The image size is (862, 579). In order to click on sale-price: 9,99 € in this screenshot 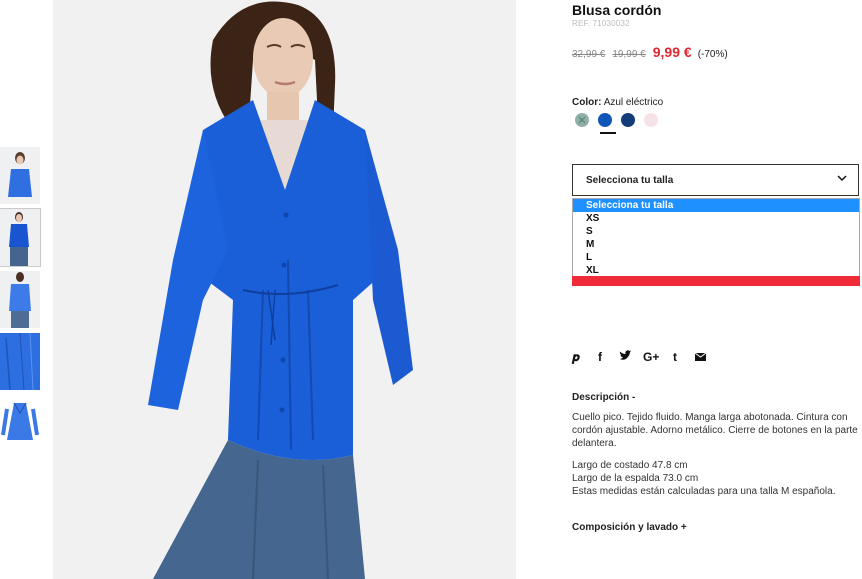, I will do `click(672, 52)`.